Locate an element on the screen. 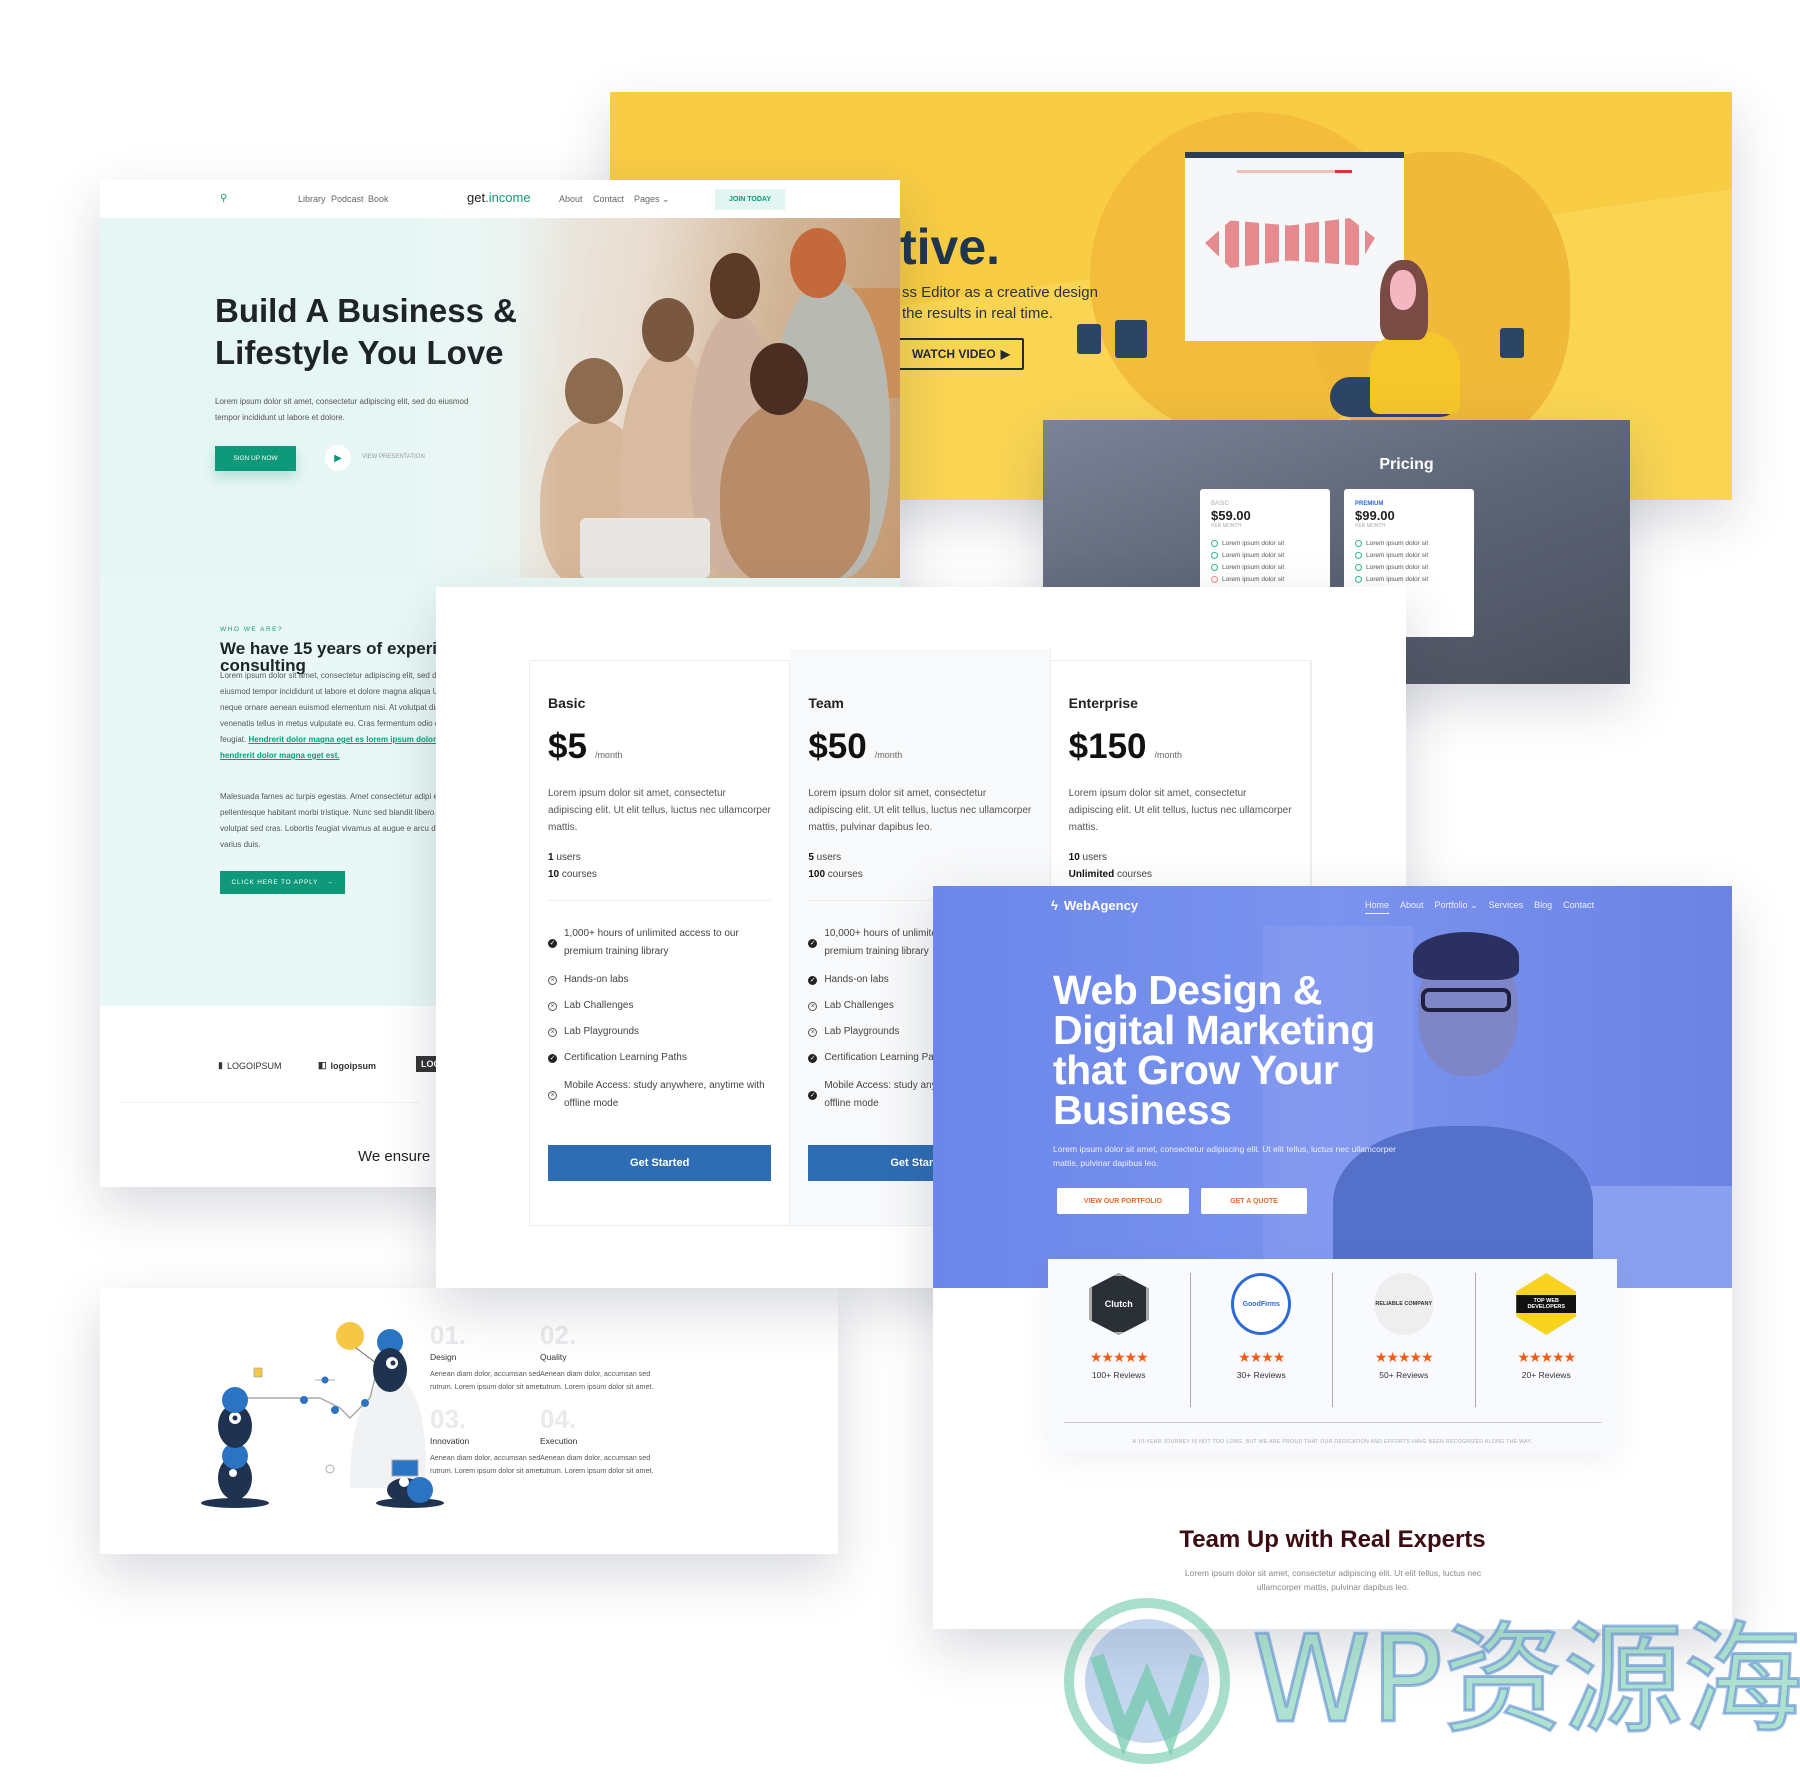 The height and width of the screenshot is (1784, 1800). nav-link-blog: Blog is located at coordinates (1543, 907).